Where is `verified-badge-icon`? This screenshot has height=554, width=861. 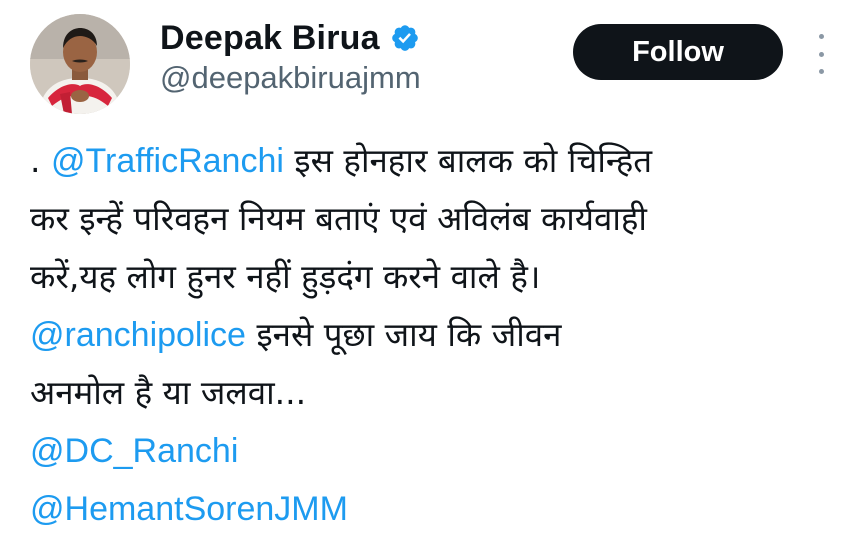
verified-badge-icon is located at coordinates (405, 38).